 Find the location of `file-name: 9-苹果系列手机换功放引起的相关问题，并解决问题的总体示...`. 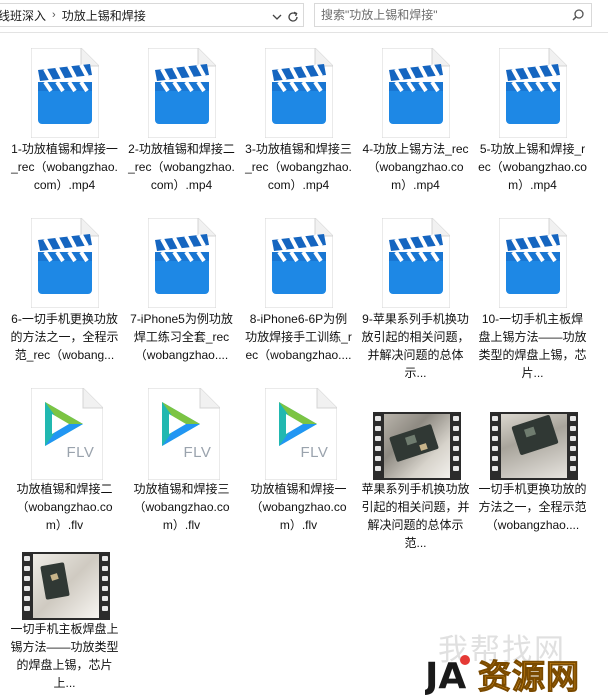

file-name: 9-苹果系列手机换功放引起的相关问题，并解决问题的总体示... is located at coordinates (415, 346).